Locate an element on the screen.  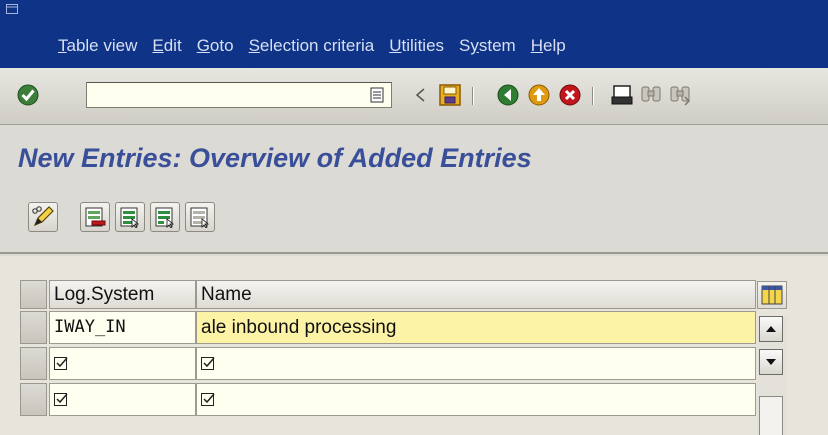
cancel-button is located at coordinates (570, 95).